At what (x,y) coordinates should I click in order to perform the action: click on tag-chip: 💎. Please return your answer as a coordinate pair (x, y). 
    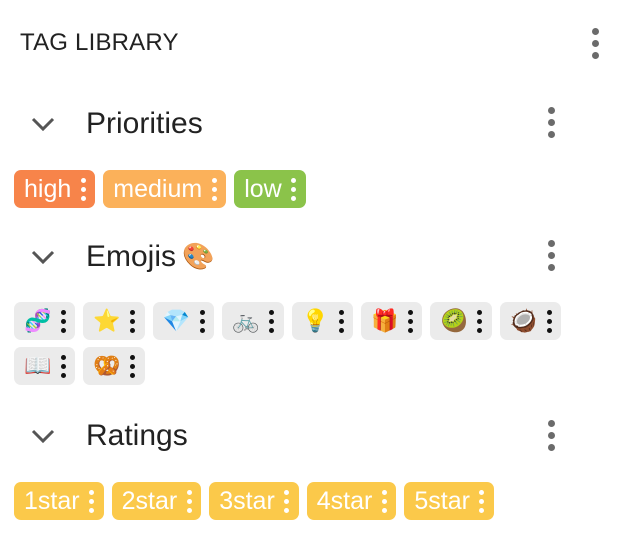
    Looking at the image, I should click on (183, 321).